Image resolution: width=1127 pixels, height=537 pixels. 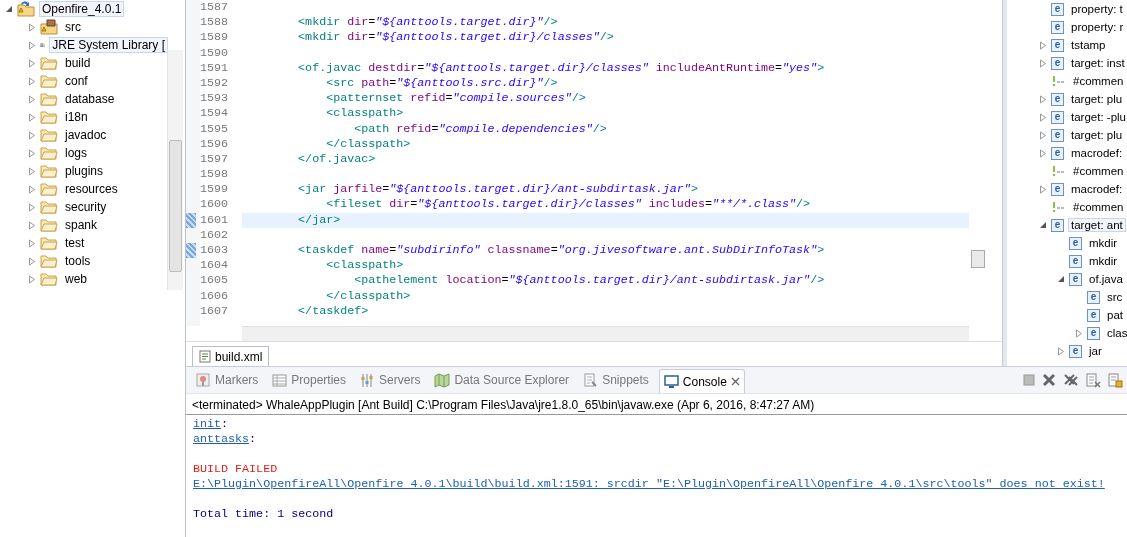 I want to click on line-number: 1588, so click(x=215, y=23).